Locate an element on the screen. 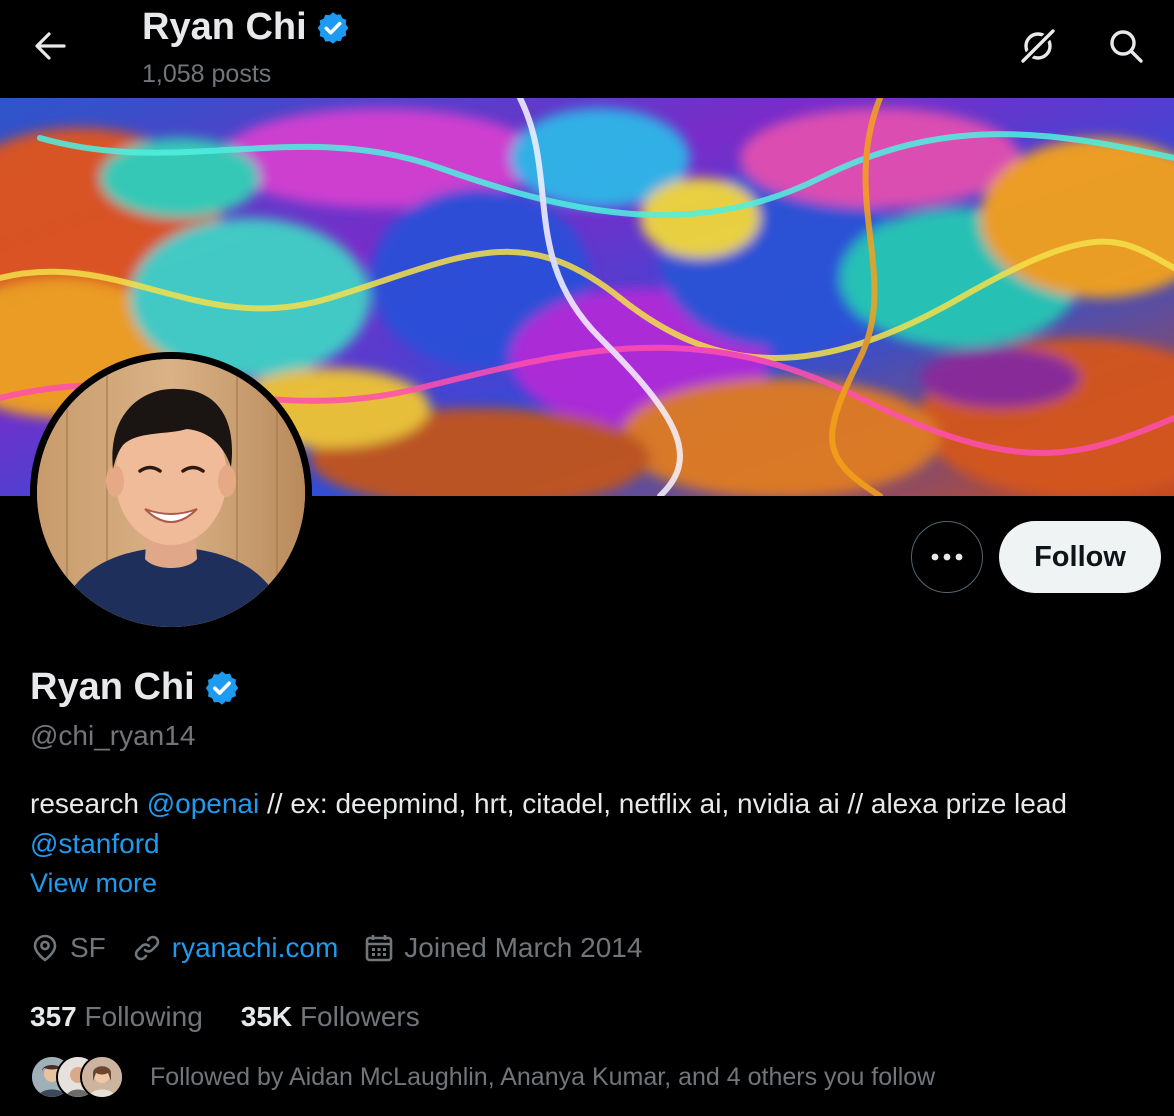 This screenshot has height=1116, width=1174. bio-text-1: research is located at coordinates (88, 803).